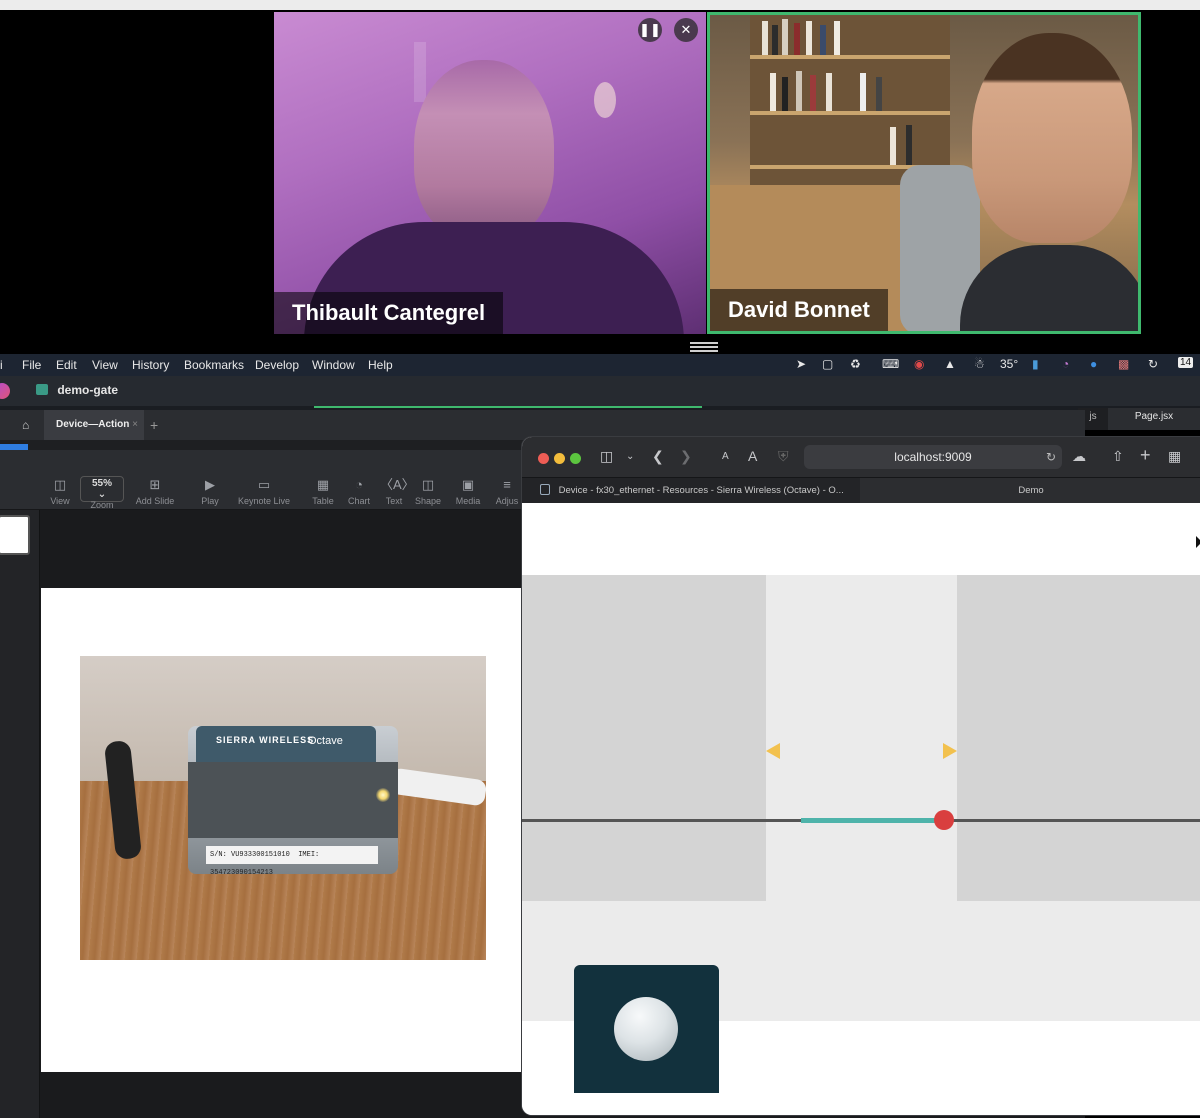 This screenshot has width=1200, height=1118. I want to click on device-brand-text: SIERRA WIRELESS, so click(265, 740).